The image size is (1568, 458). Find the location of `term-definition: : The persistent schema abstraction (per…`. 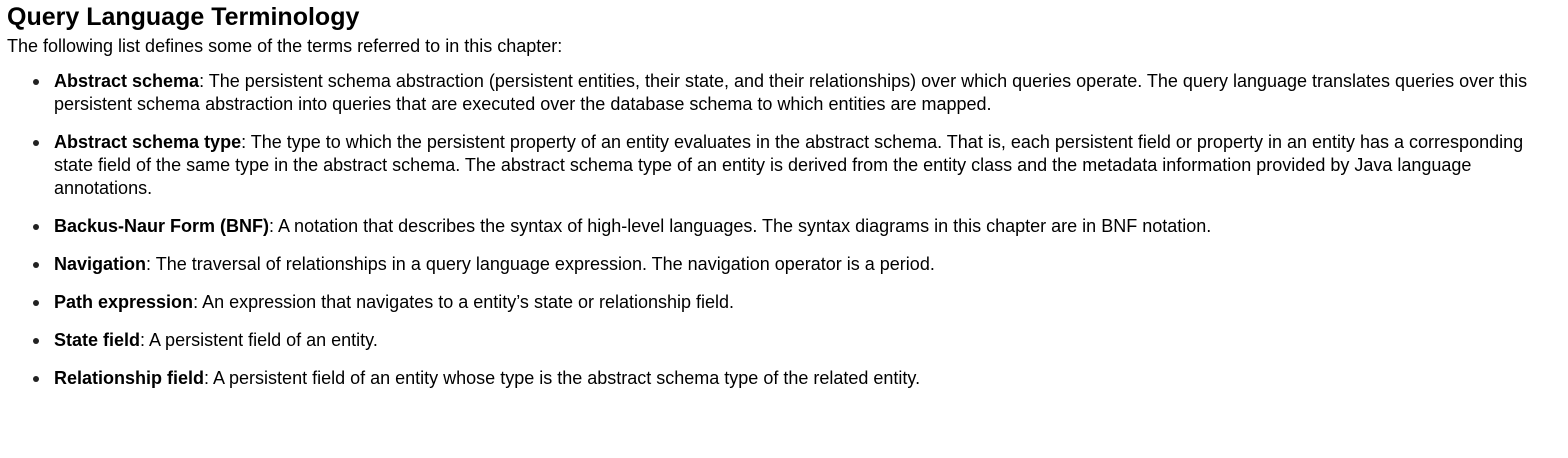

term-definition: : The persistent schema abstraction (per… is located at coordinates (791, 92).